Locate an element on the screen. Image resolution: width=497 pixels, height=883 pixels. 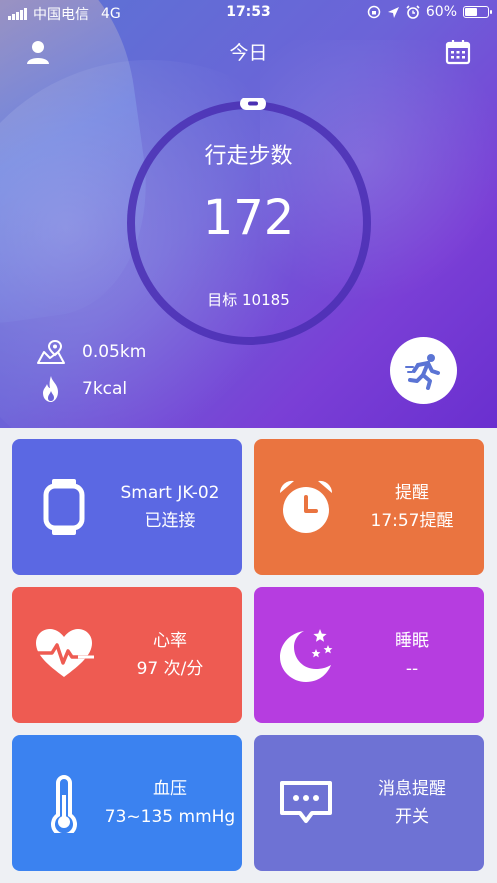
steps-label: 行走步数 is located at coordinates (248, 156).